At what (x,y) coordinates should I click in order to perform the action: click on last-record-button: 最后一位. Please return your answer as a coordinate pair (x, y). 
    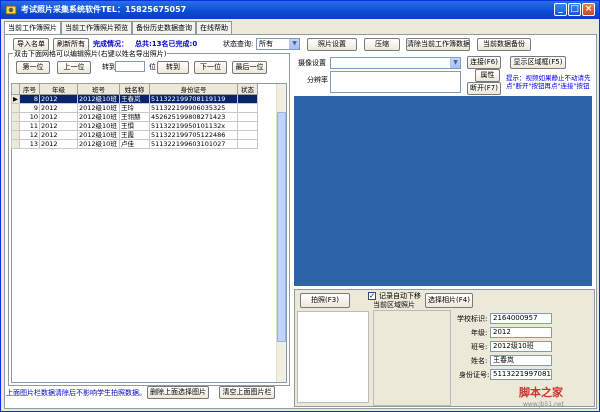
    Looking at the image, I should click on (249, 67).